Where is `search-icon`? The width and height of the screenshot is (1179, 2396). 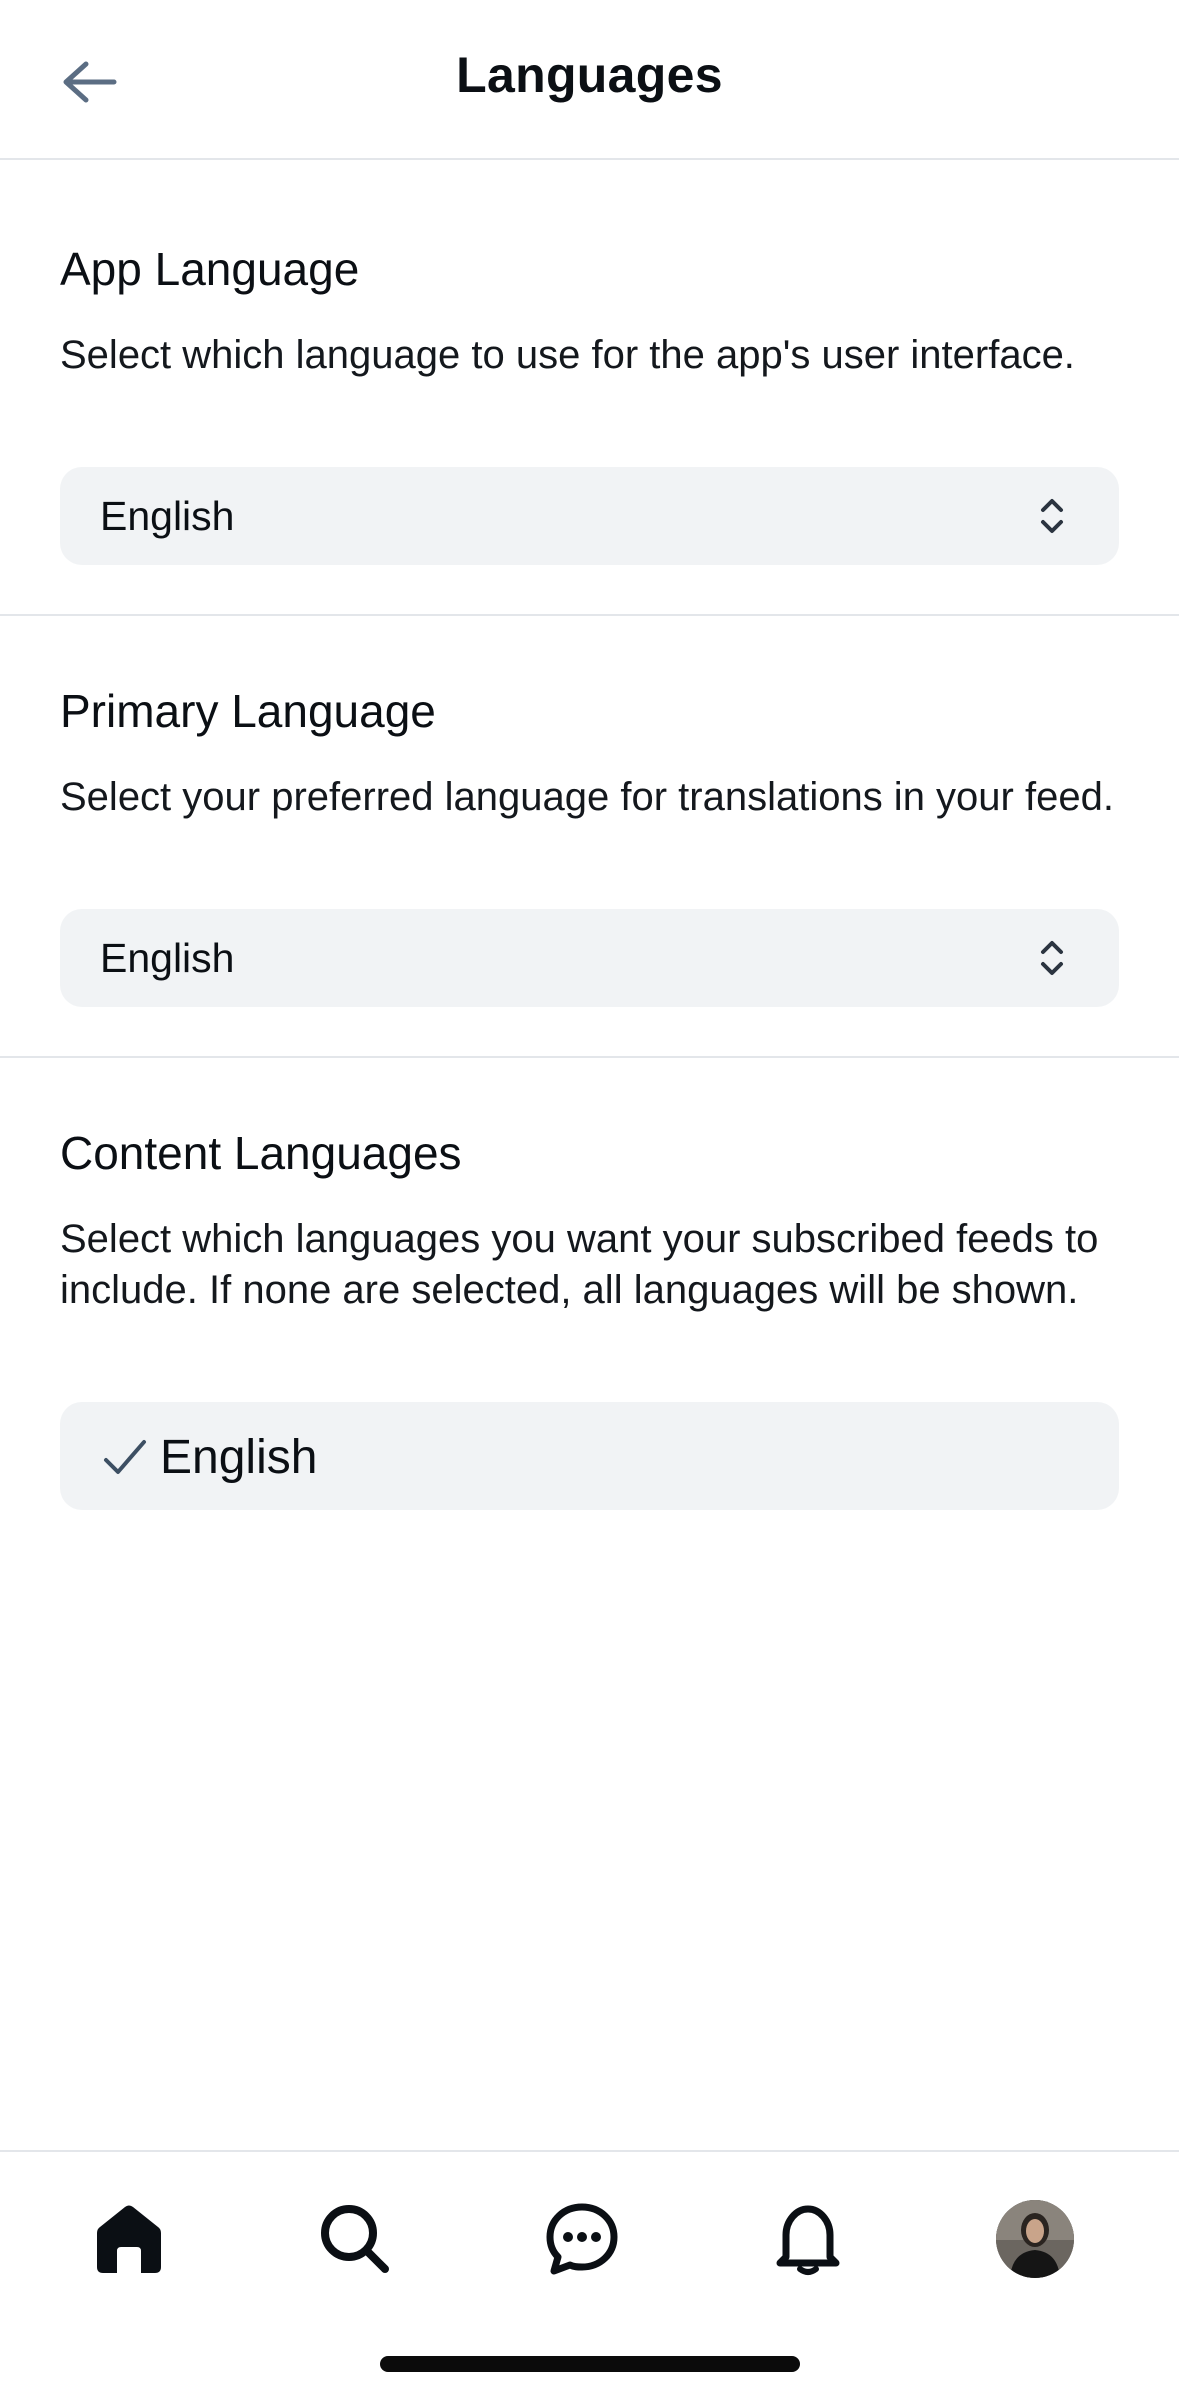 search-icon is located at coordinates (355, 2239).